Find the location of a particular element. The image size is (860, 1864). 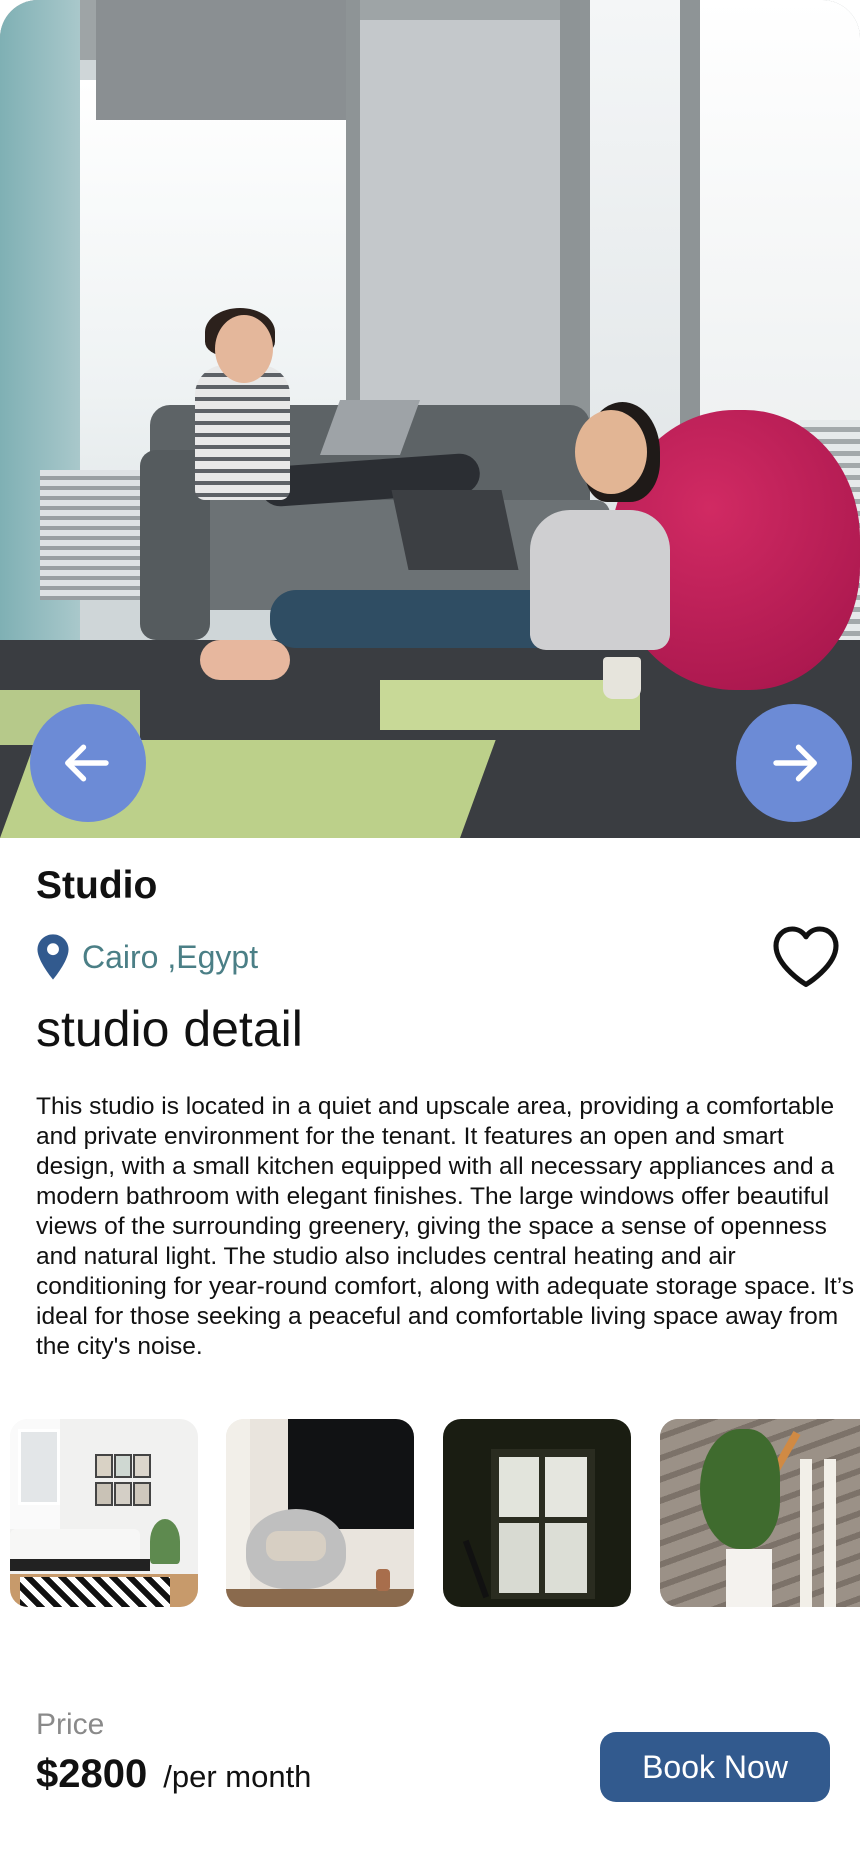

arrow-left-icon is located at coordinates (87, 763).